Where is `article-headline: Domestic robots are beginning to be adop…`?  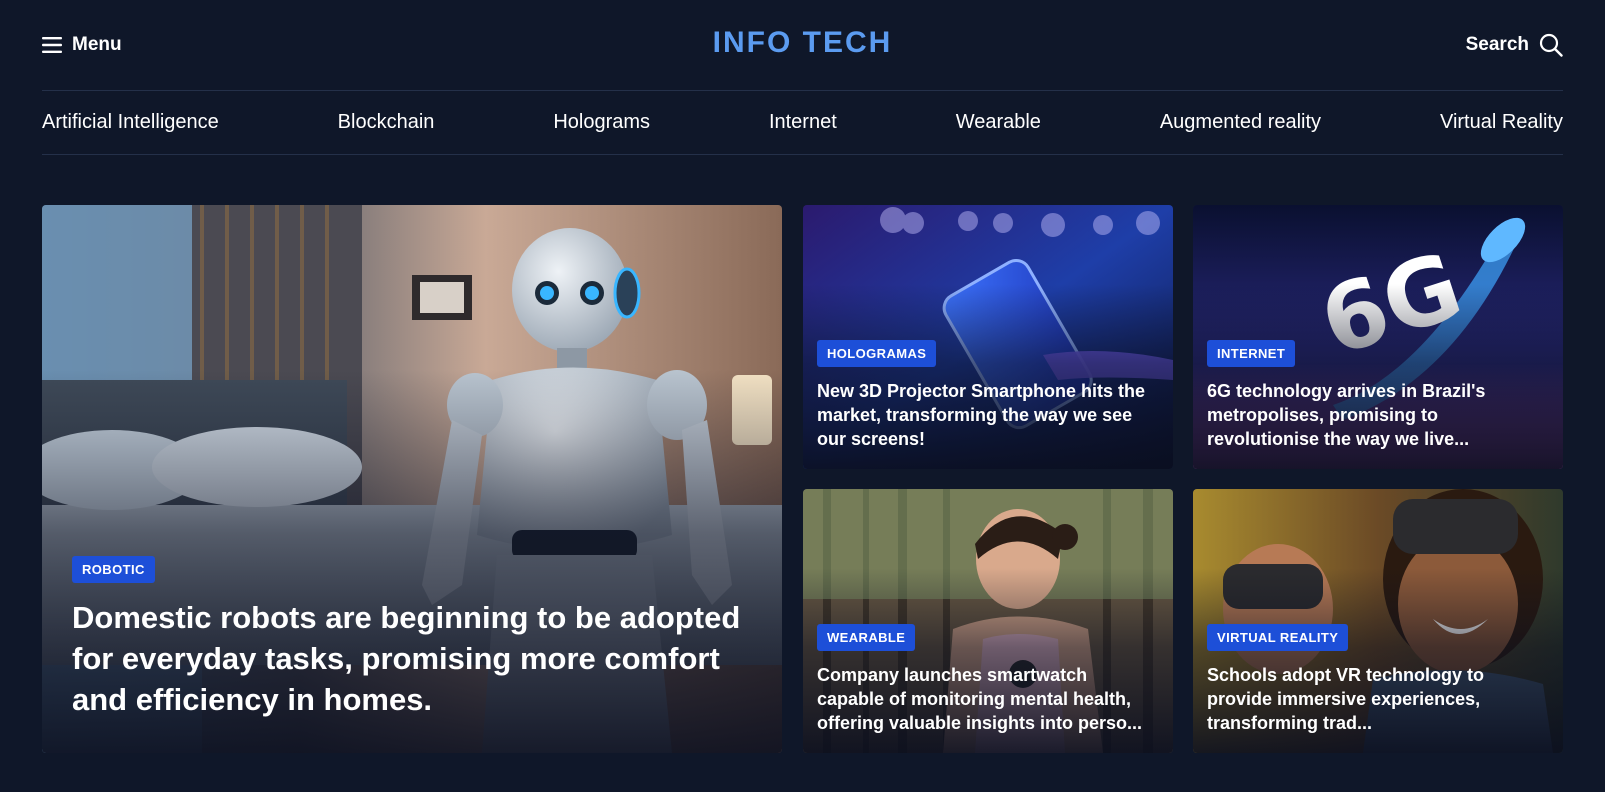 article-headline: Domestic robots are beginning to be adop… is located at coordinates (412, 658).